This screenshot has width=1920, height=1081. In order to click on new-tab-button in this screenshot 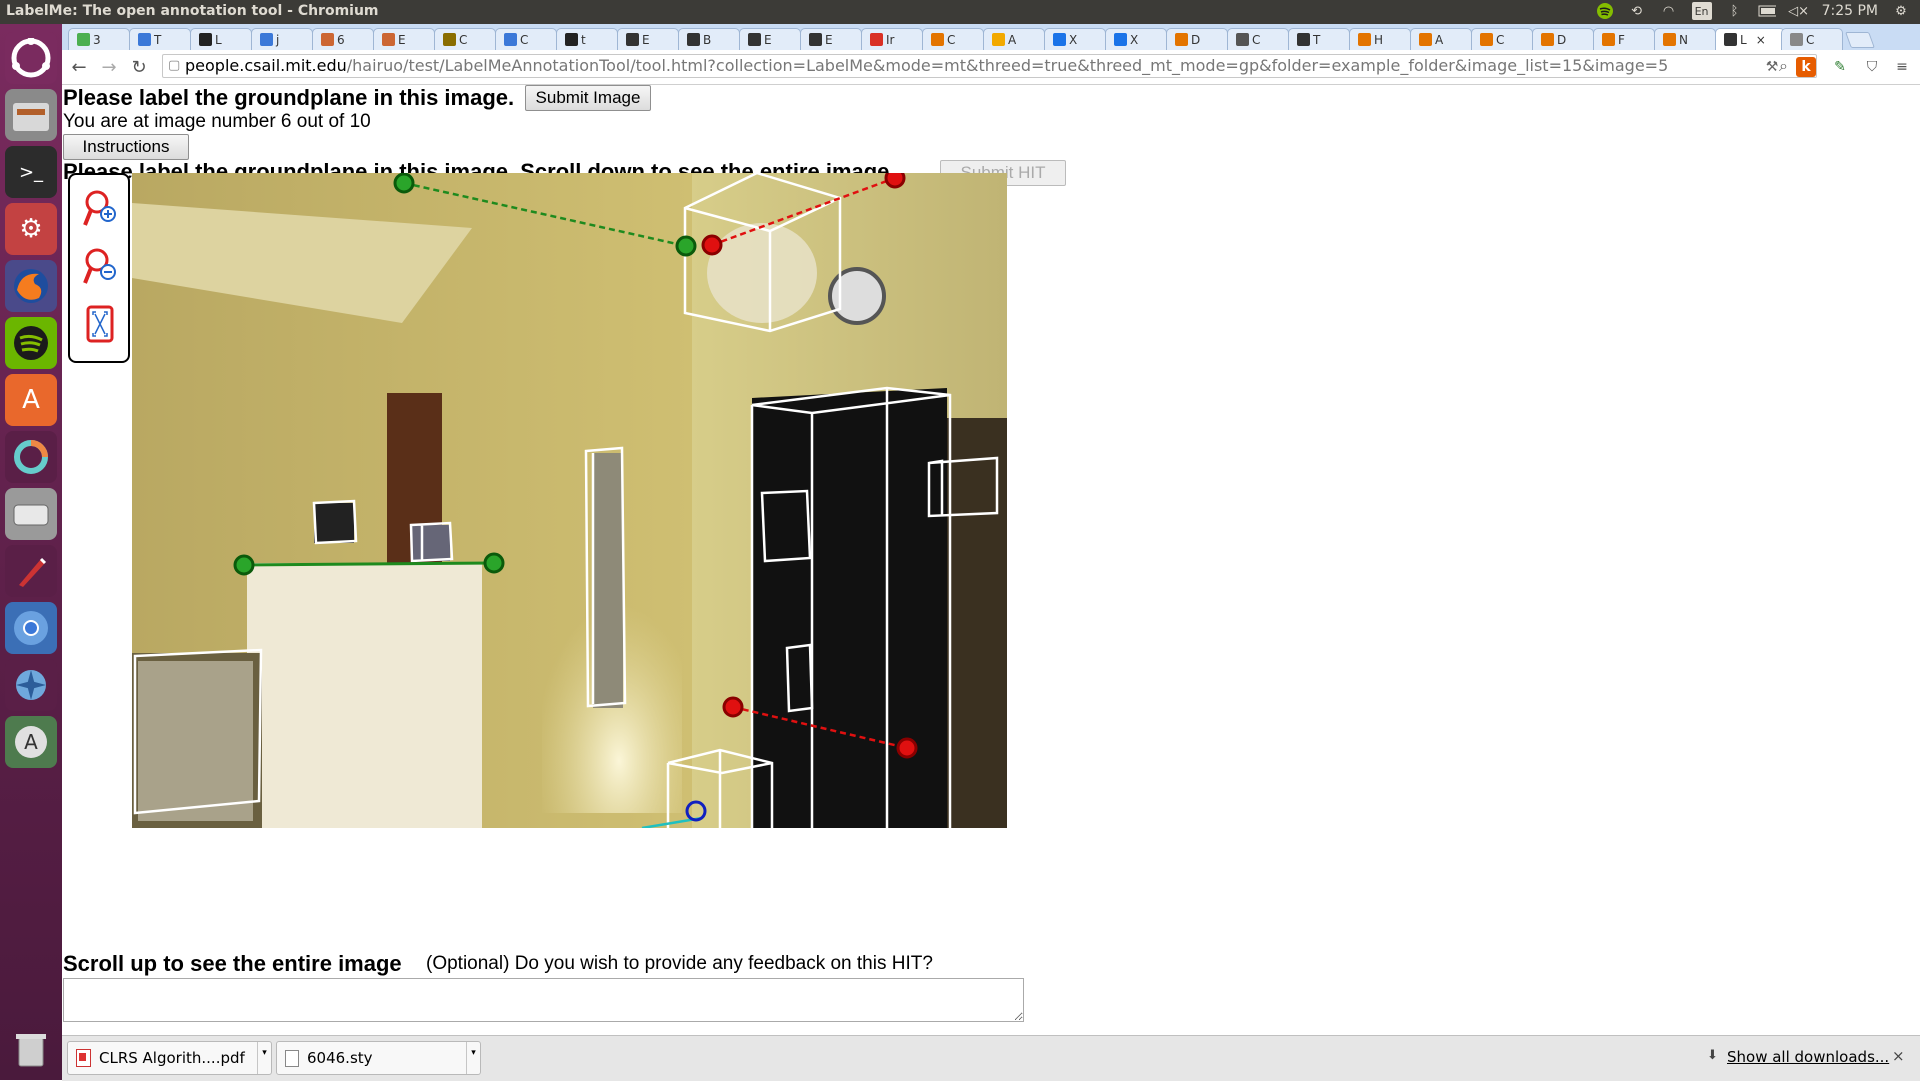, I will do `click(1860, 40)`.